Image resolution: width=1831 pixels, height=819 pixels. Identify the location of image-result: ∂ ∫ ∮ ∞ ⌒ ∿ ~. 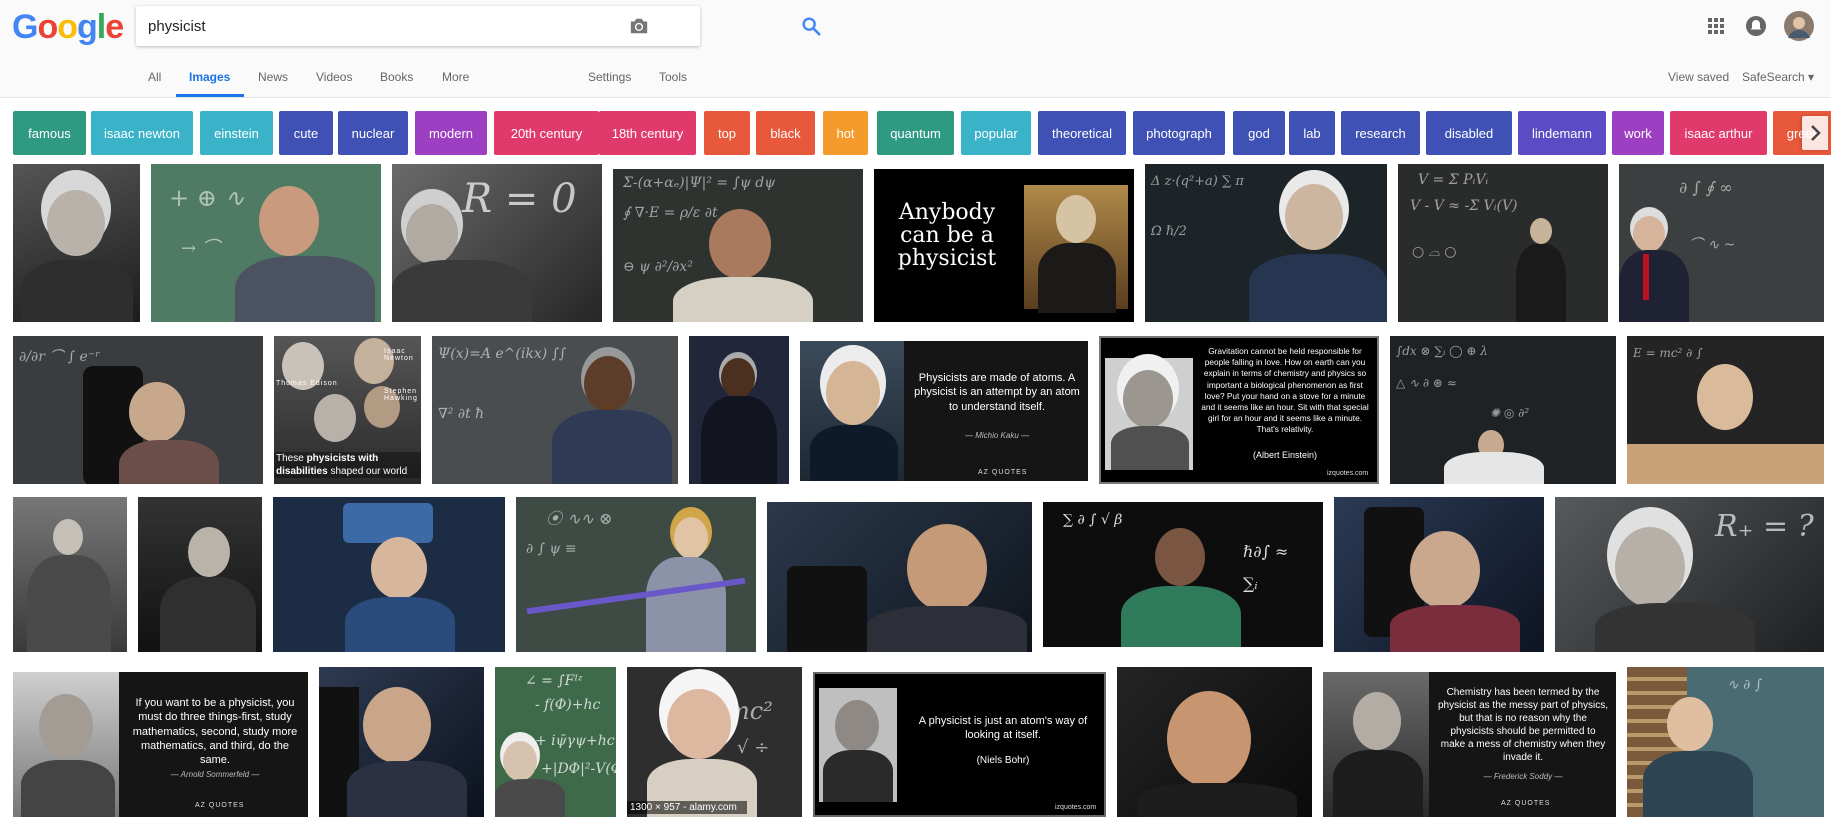
(1721, 243).